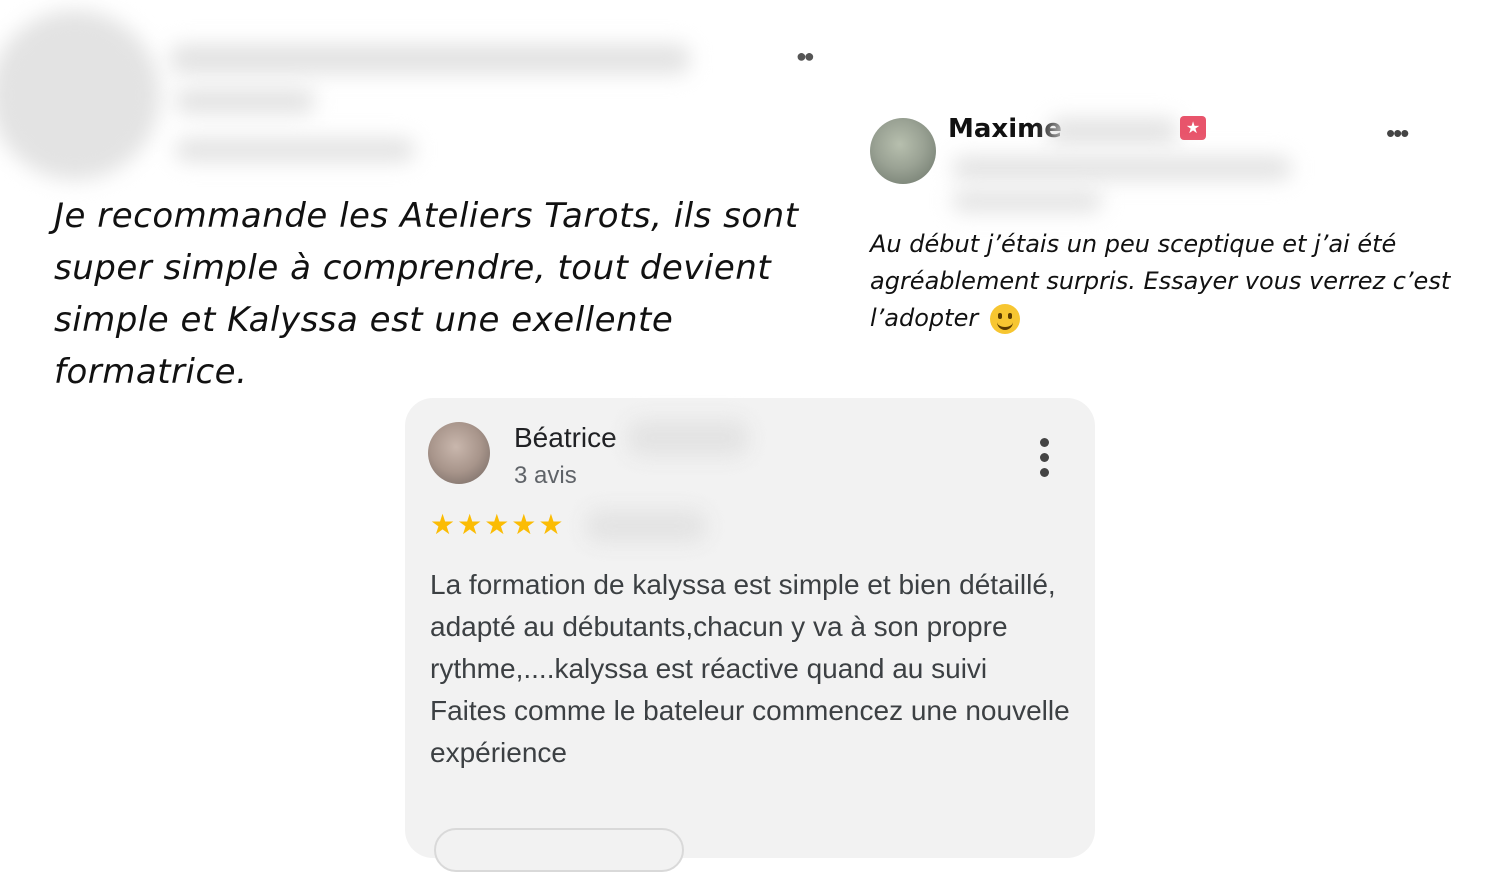 Image resolution: width=1500 pixels, height=872 pixels. I want to click on reaction-chip, so click(559, 850).